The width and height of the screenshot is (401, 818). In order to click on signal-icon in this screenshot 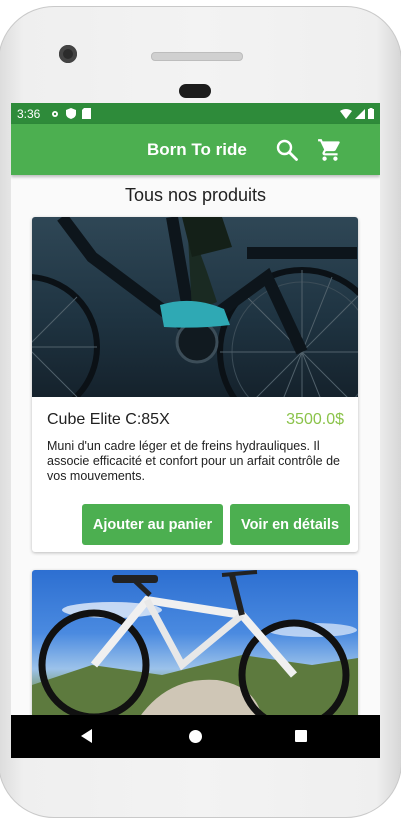, I will do `click(360, 113)`.